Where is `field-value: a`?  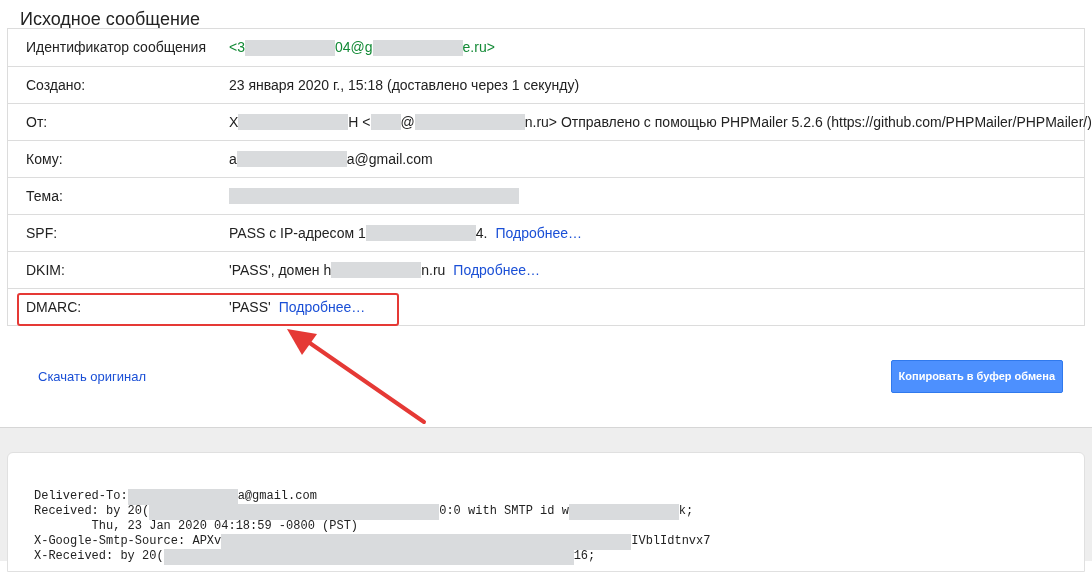 field-value: a is located at coordinates (233, 159).